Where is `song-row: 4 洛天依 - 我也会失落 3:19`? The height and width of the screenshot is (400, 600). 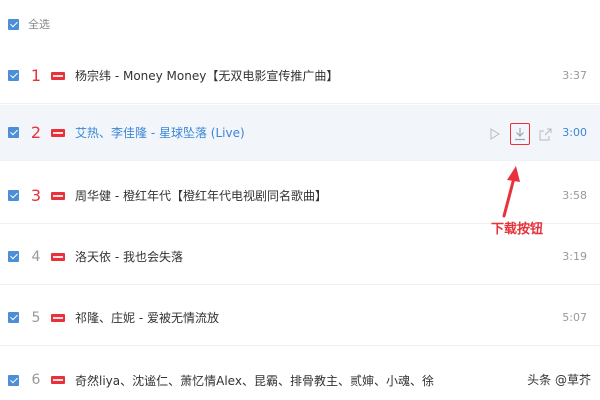
song-row: 4 洛天依 - 我也会失落 3:19 is located at coordinates (300, 257).